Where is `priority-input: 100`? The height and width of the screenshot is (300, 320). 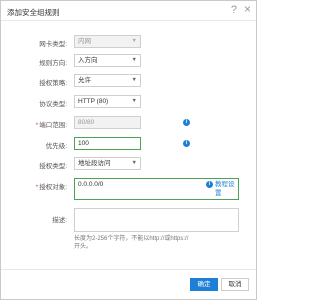
priority-input: 100 is located at coordinates (107, 143).